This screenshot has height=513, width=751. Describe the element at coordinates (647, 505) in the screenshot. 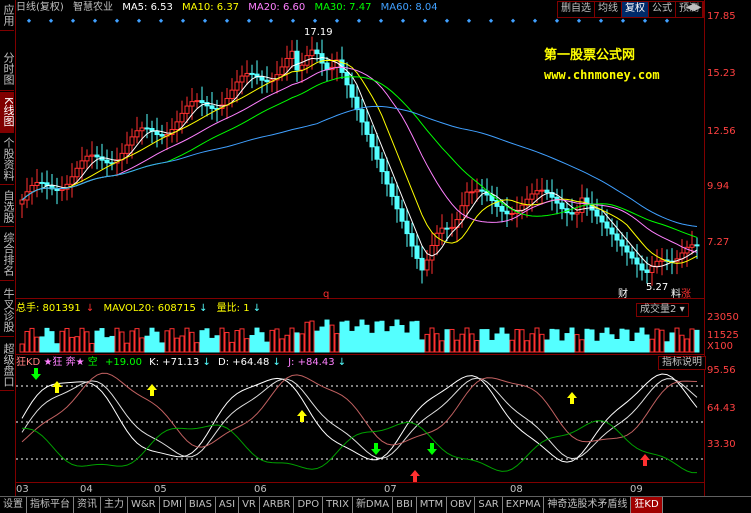

I see `bottom-tab: 狂KD` at that location.